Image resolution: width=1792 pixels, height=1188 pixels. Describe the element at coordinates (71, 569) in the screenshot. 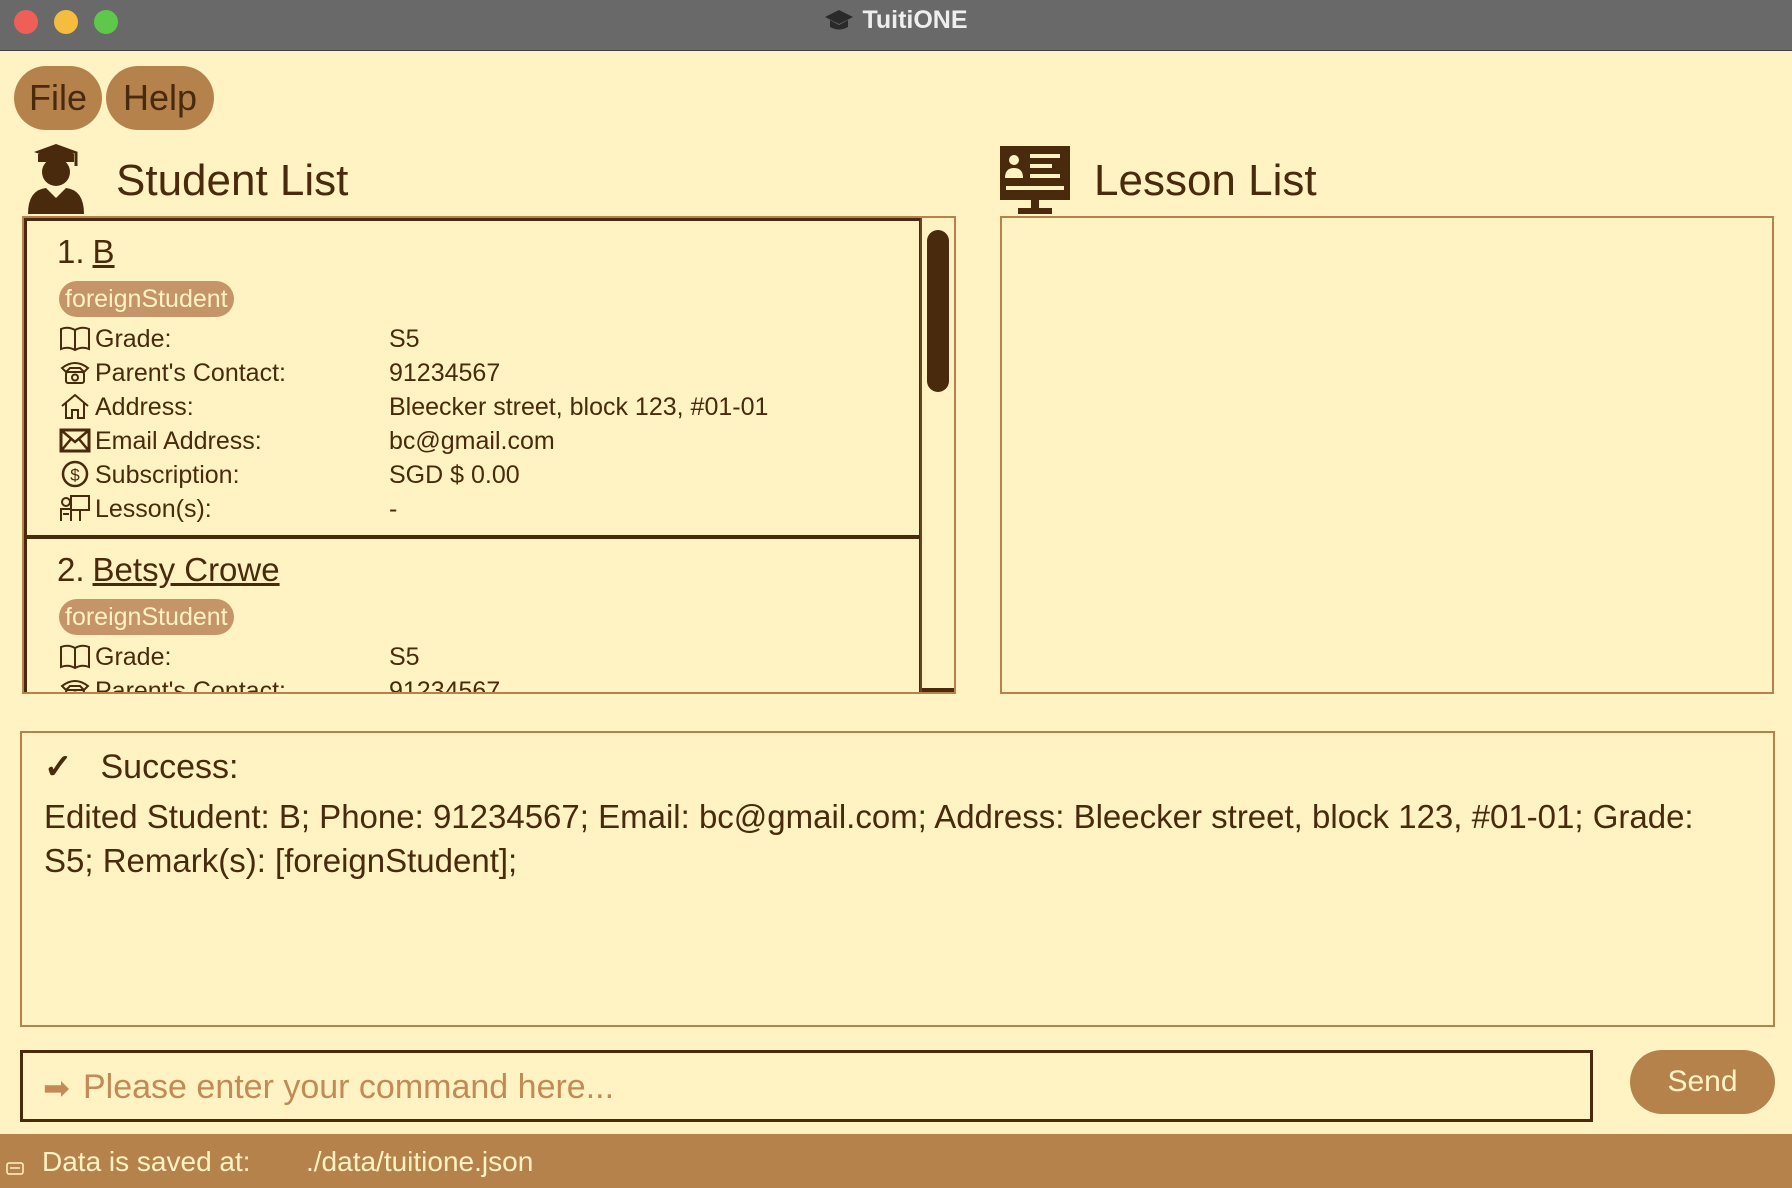

I see `student-index: 2.` at that location.